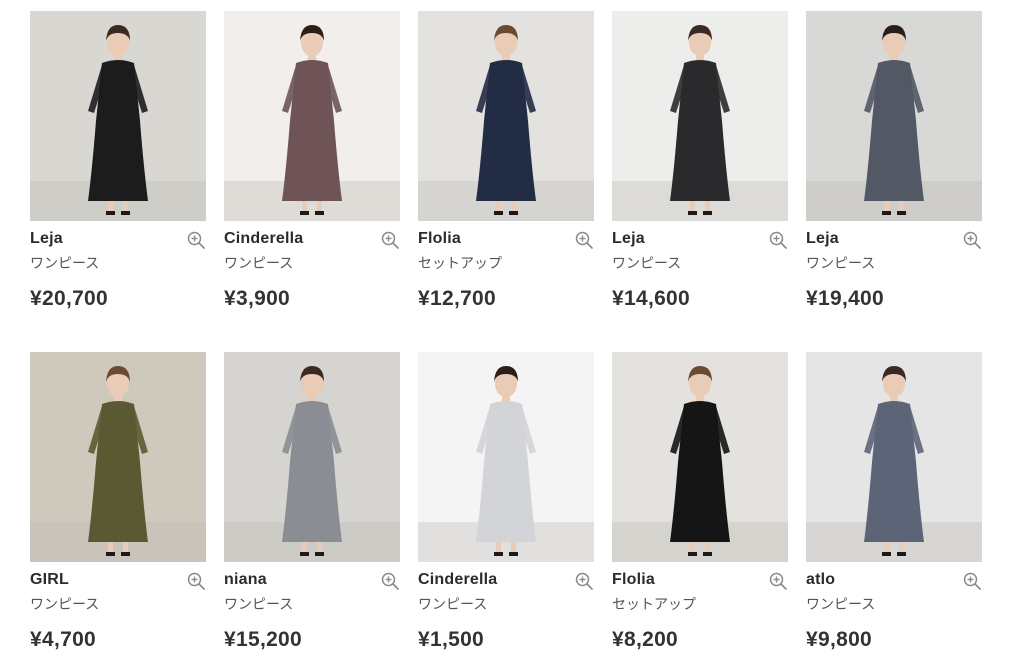  I want to click on product-card: Leja ワンピース ¥14,600, so click(700, 161).